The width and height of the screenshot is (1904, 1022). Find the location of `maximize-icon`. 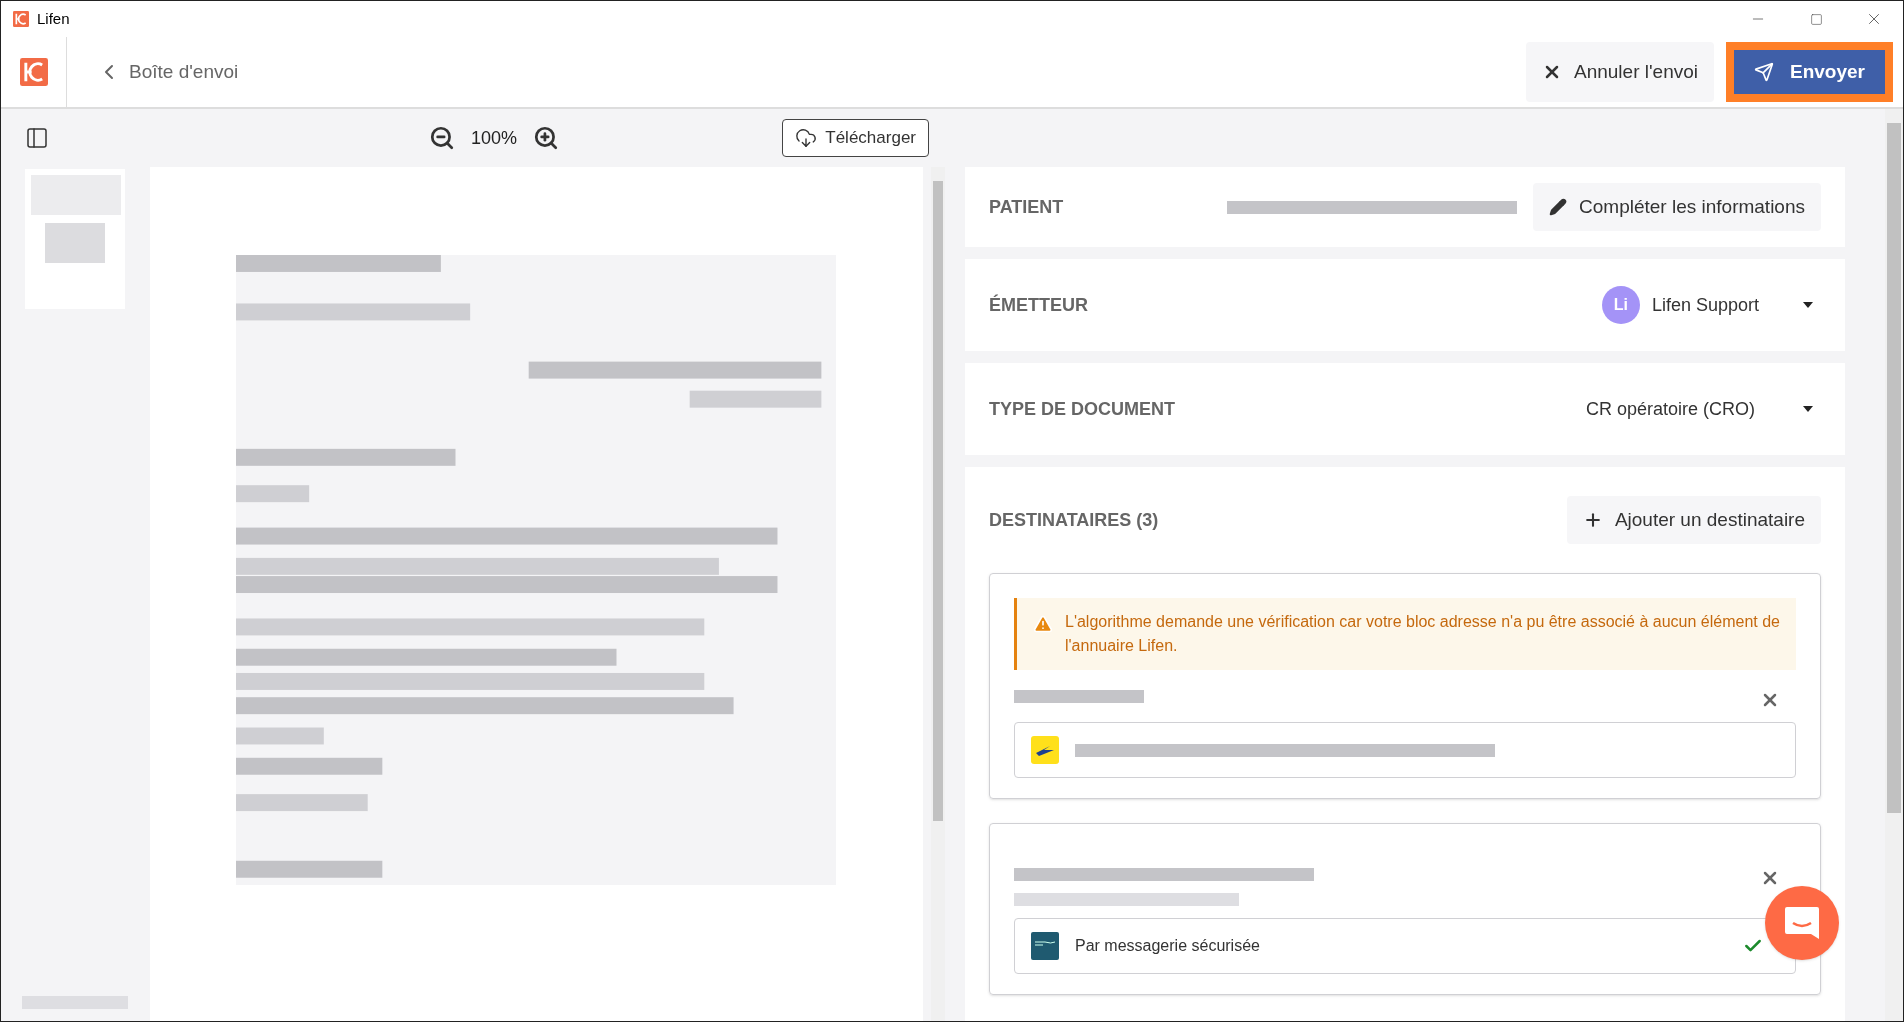

maximize-icon is located at coordinates (1816, 19).